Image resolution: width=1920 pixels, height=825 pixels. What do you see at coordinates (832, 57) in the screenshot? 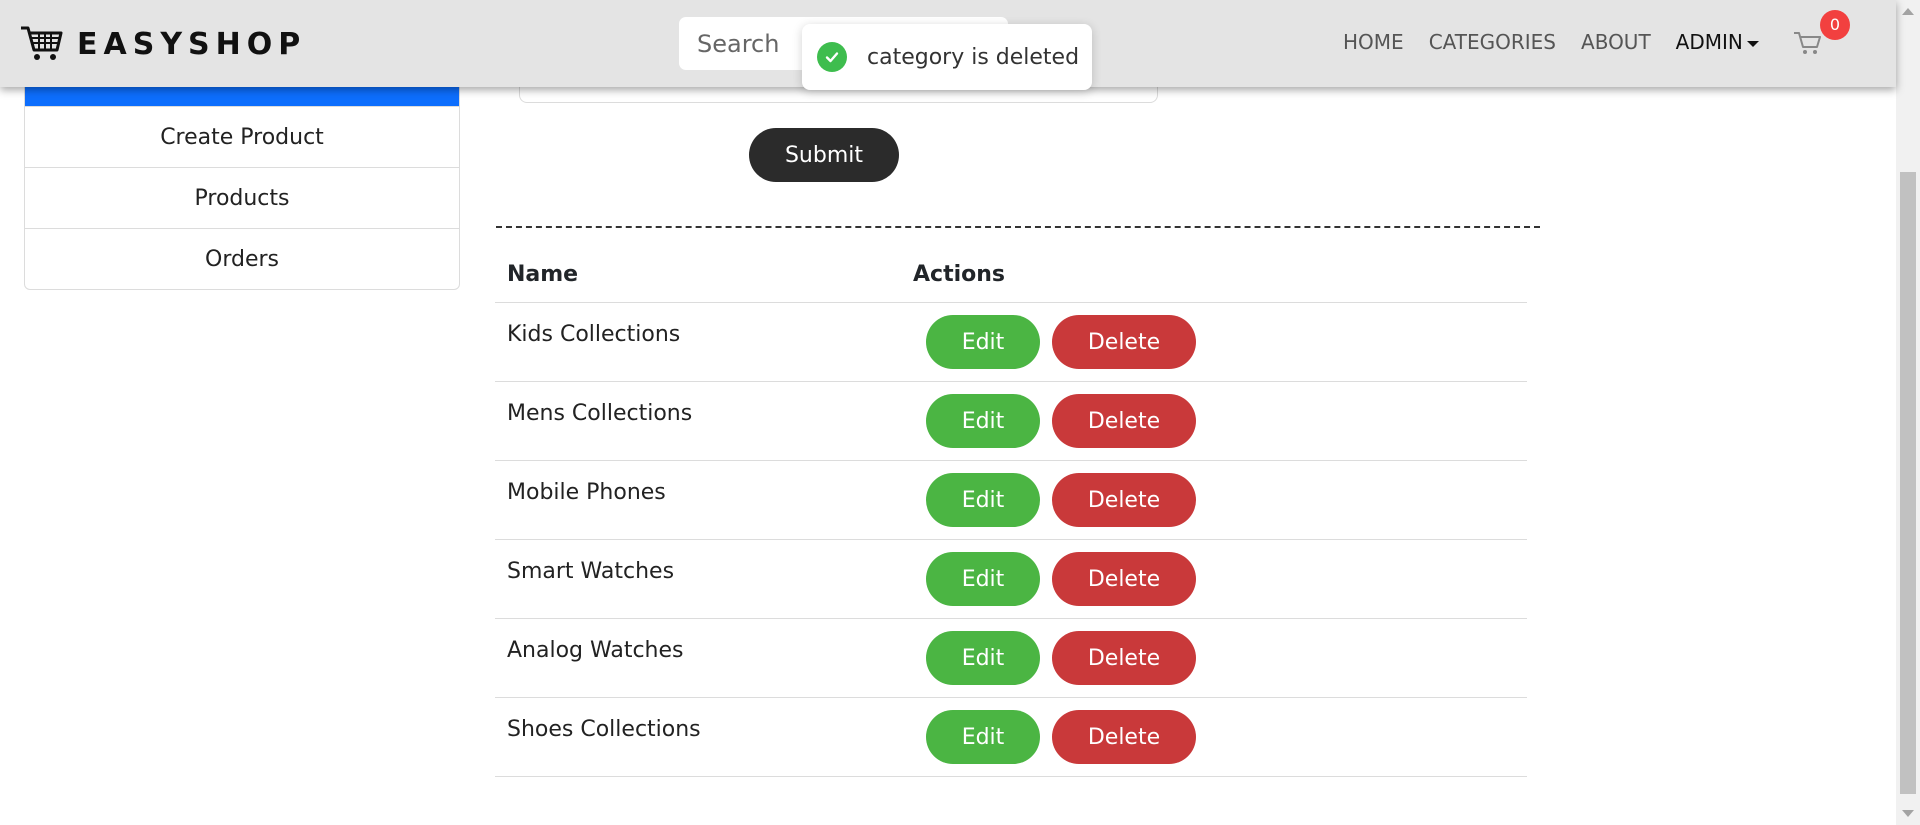
I see `check-circle-icon` at bounding box center [832, 57].